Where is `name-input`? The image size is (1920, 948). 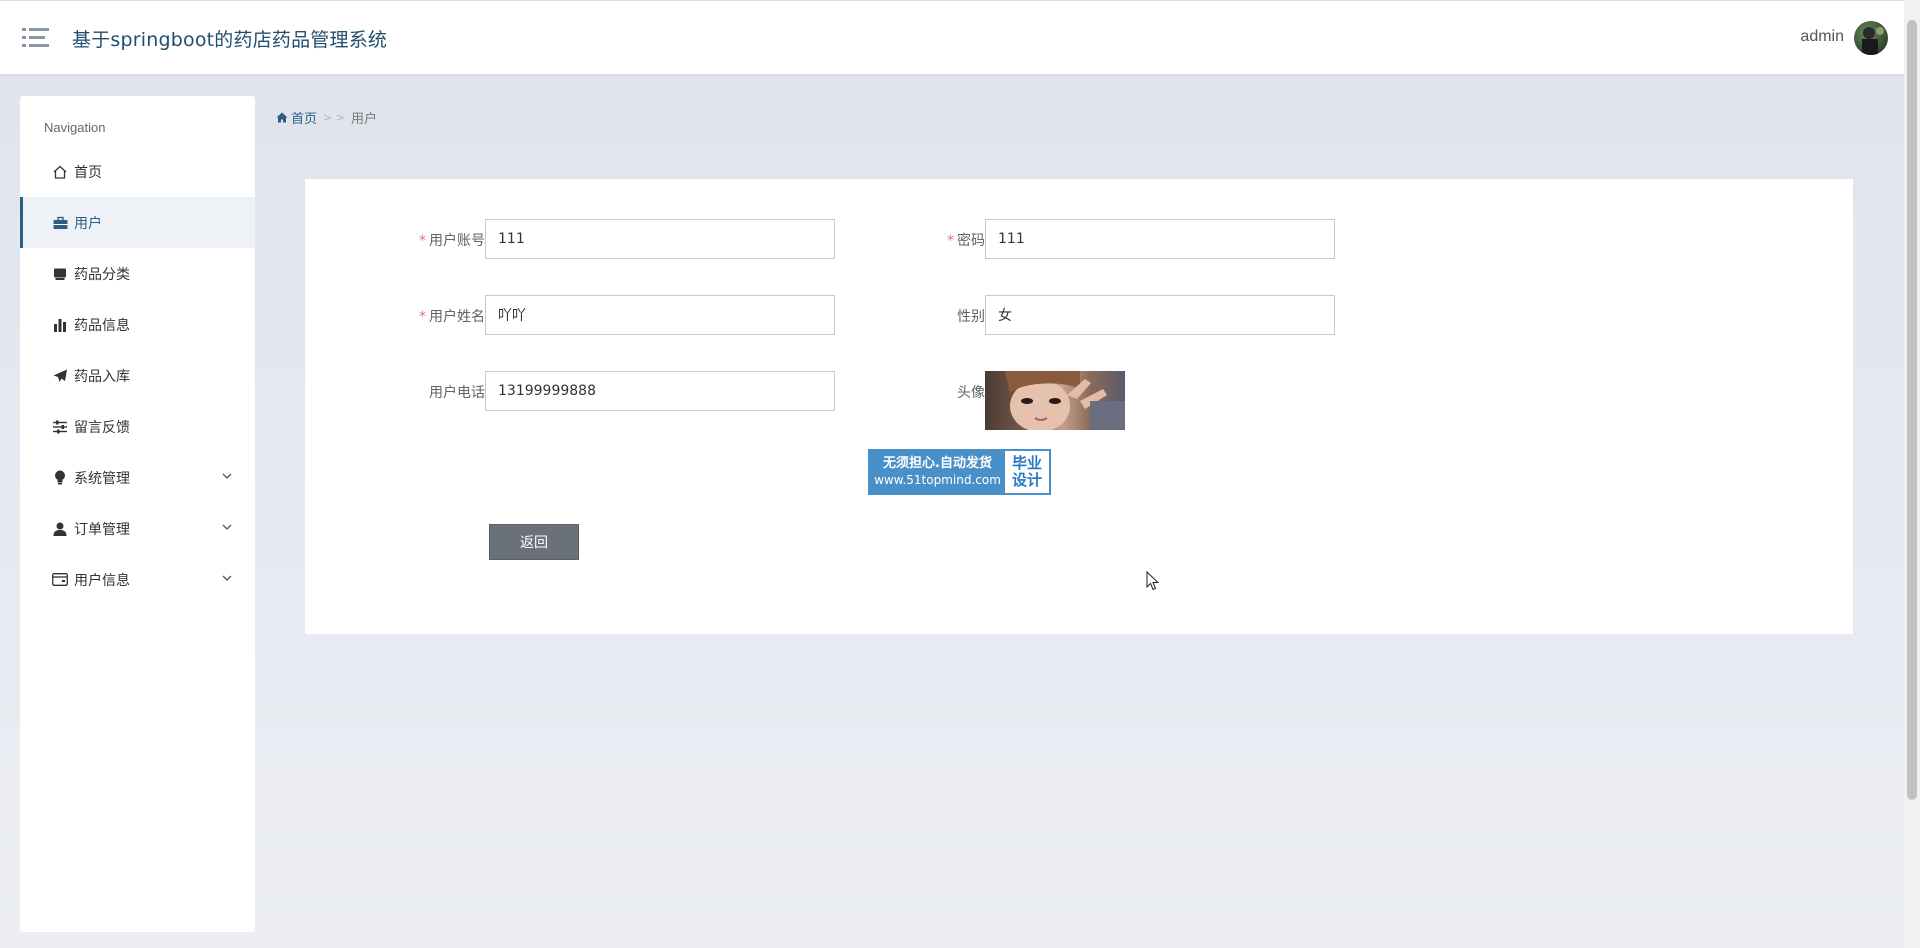 name-input is located at coordinates (660, 315).